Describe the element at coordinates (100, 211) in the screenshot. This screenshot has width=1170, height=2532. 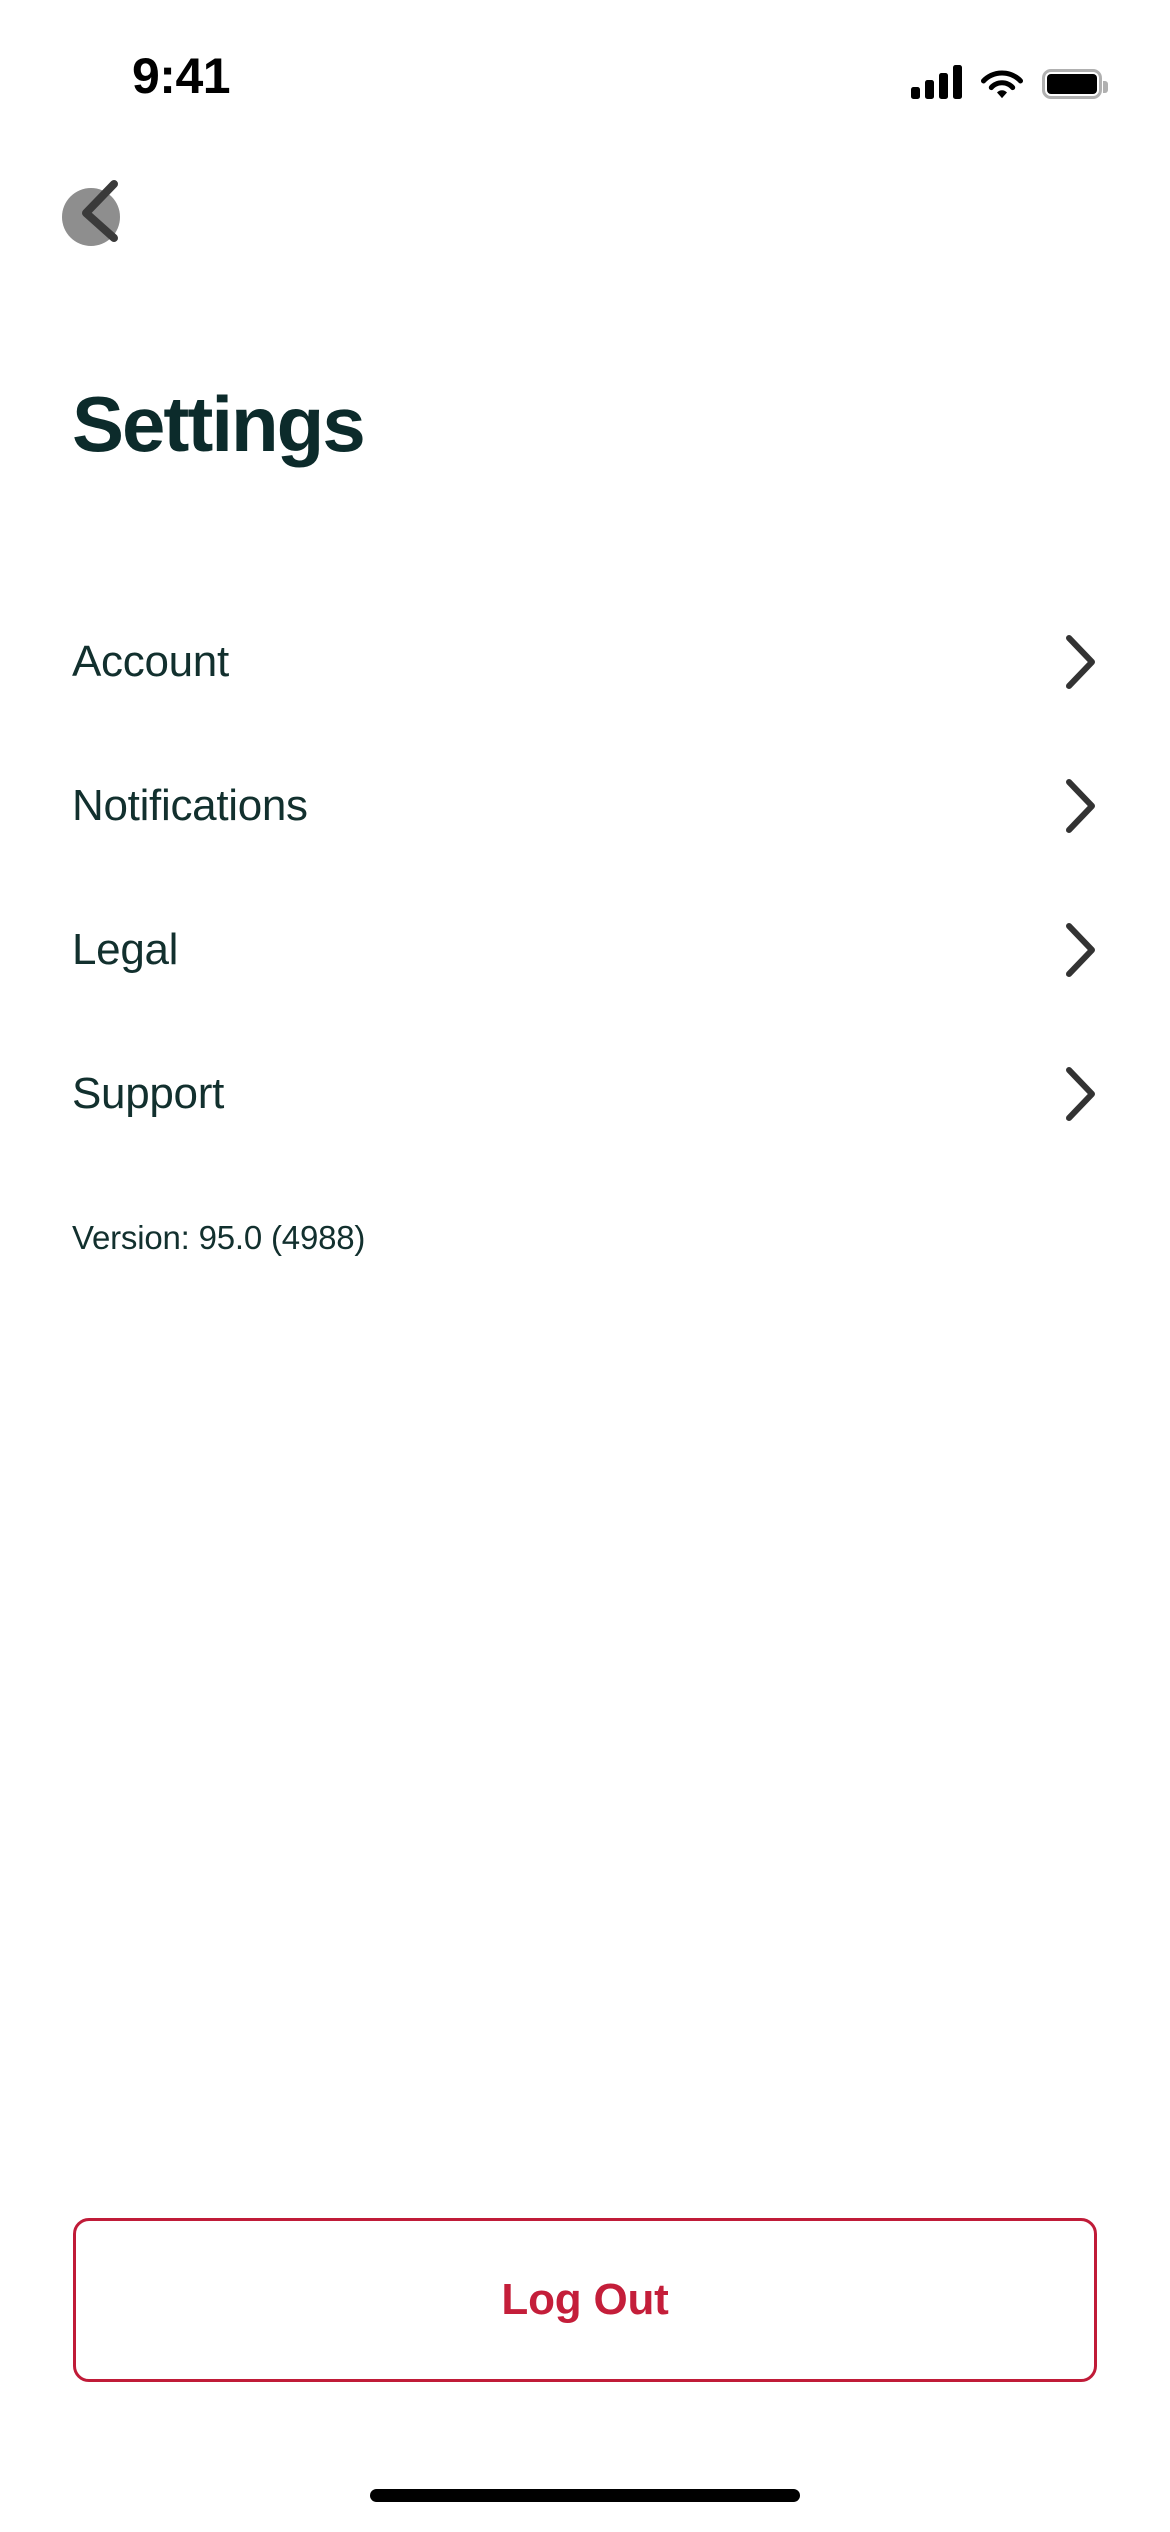
I see `chevron-left-icon` at that location.